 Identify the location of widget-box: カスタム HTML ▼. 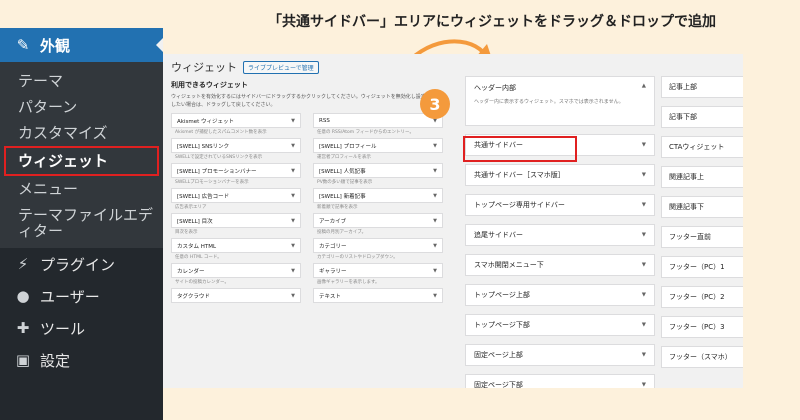
(236, 245).